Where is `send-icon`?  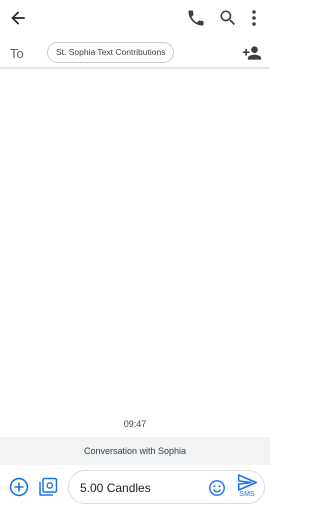
send-icon is located at coordinates (247, 482).